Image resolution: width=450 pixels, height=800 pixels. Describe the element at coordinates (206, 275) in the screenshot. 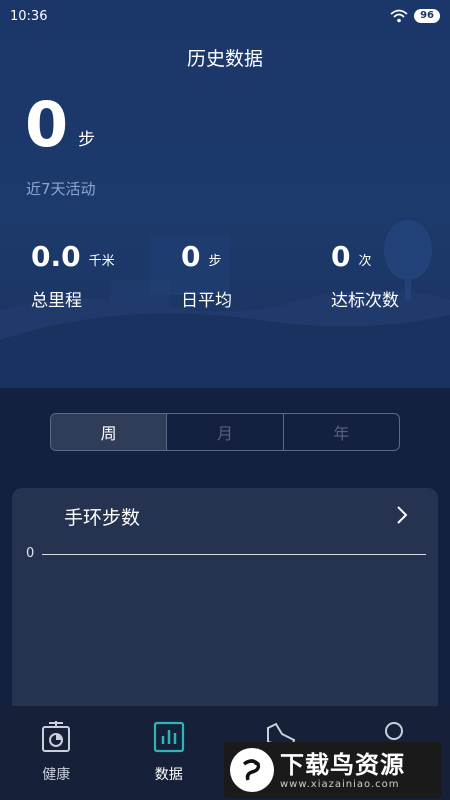

I see `stat-daily-average: 0 步 日平均` at that location.